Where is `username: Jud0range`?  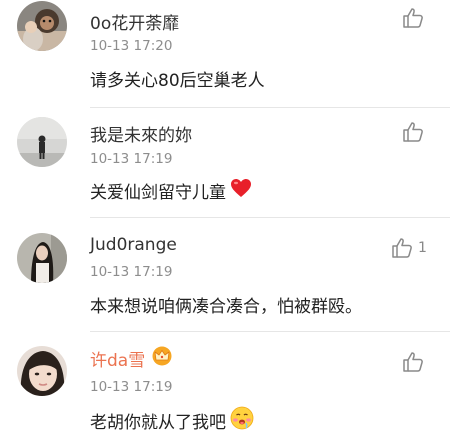
username: Jud0range is located at coordinates (133, 245).